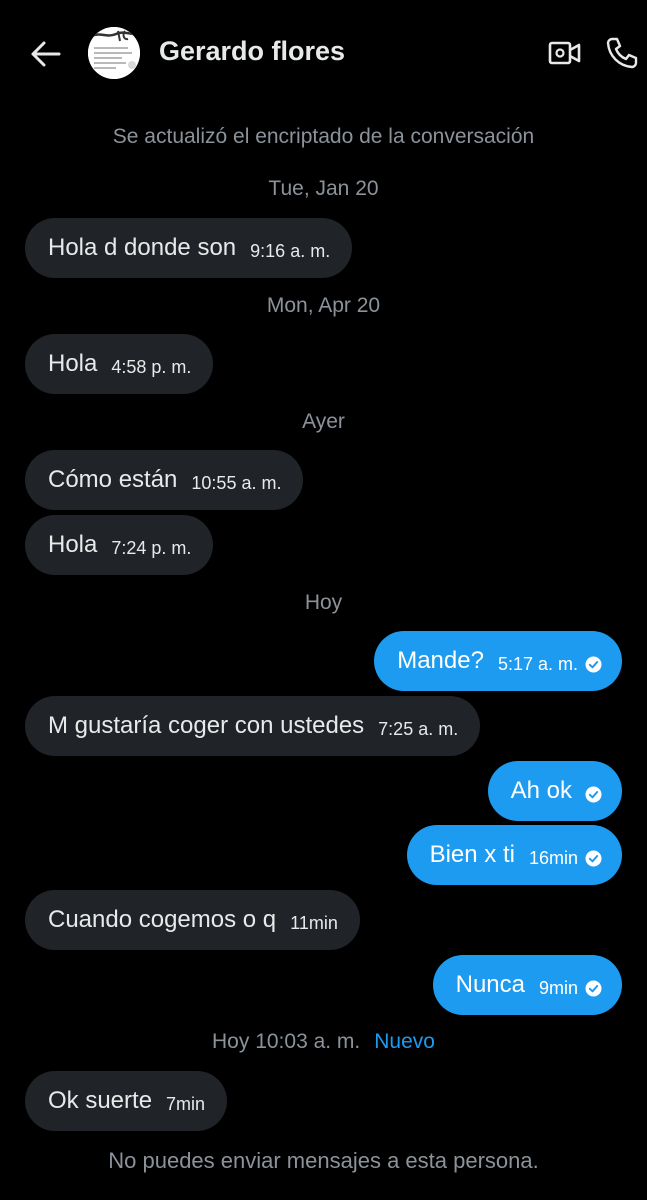  I want to click on message-time: 9:16 a. m., so click(290, 250).